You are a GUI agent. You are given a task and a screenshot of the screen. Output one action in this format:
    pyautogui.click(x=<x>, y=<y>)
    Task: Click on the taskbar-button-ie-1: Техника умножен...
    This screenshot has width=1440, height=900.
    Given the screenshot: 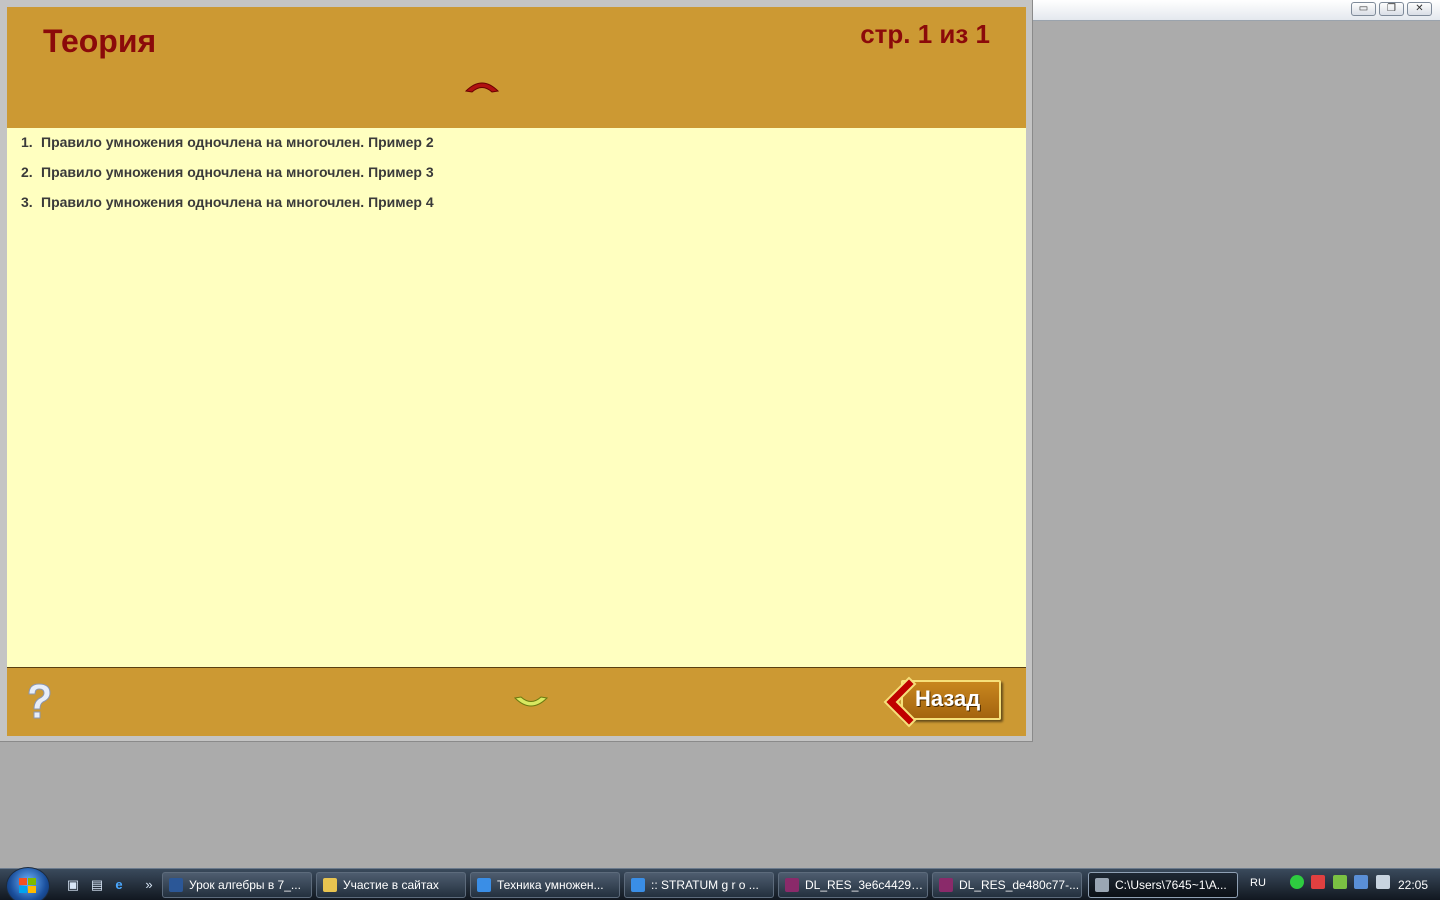 What is the action you would take?
    pyautogui.click(x=545, y=885)
    